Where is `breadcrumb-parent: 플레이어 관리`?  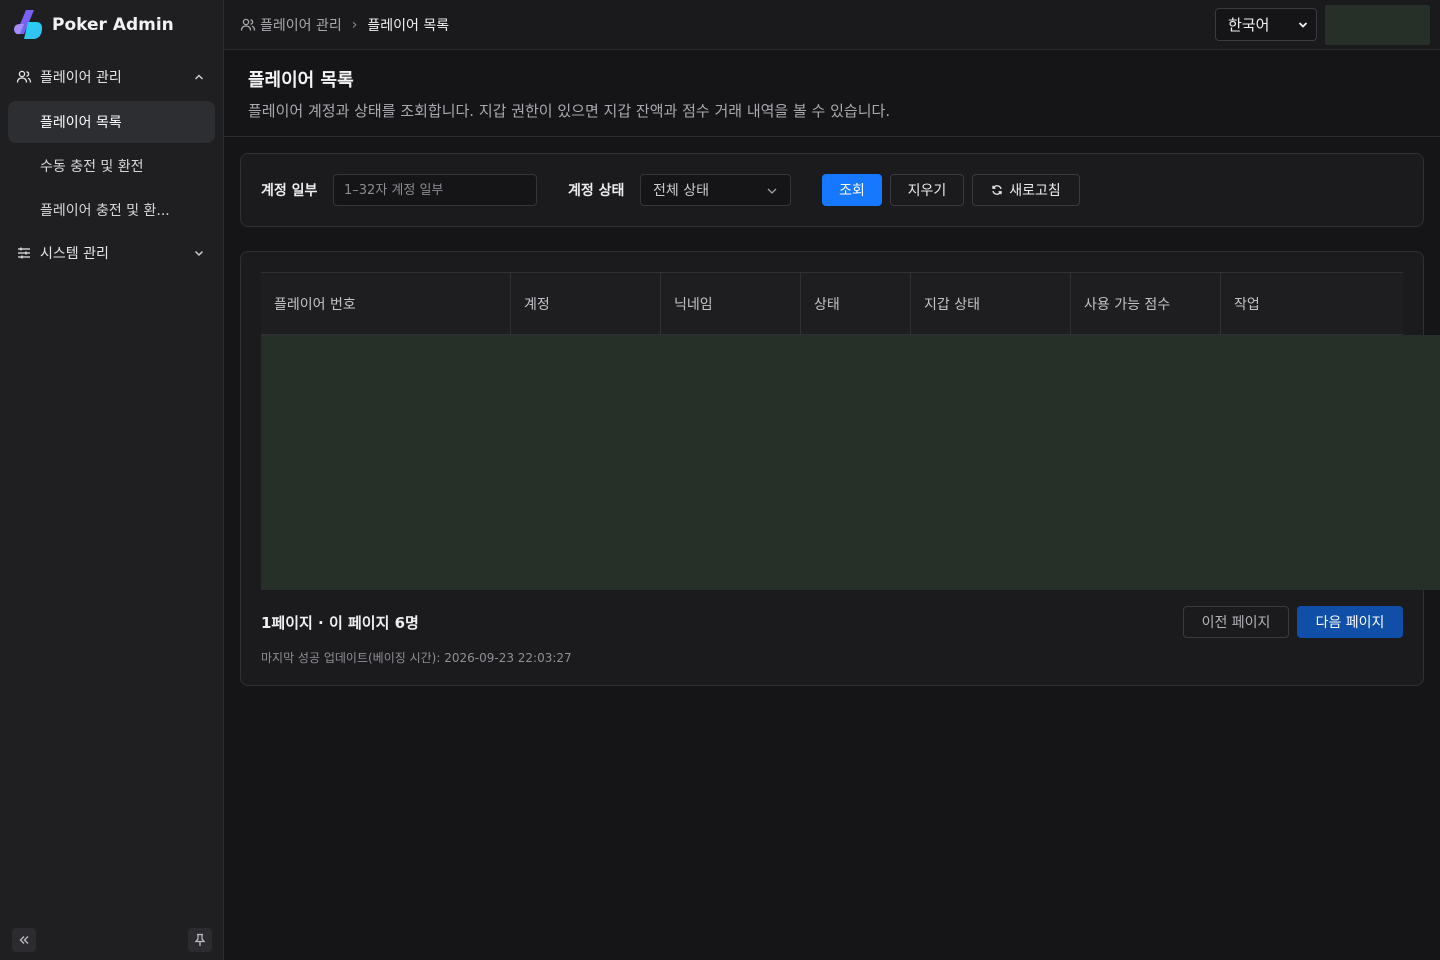 breadcrumb-parent: 플레이어 관리 is located at coordinates (301, 25).